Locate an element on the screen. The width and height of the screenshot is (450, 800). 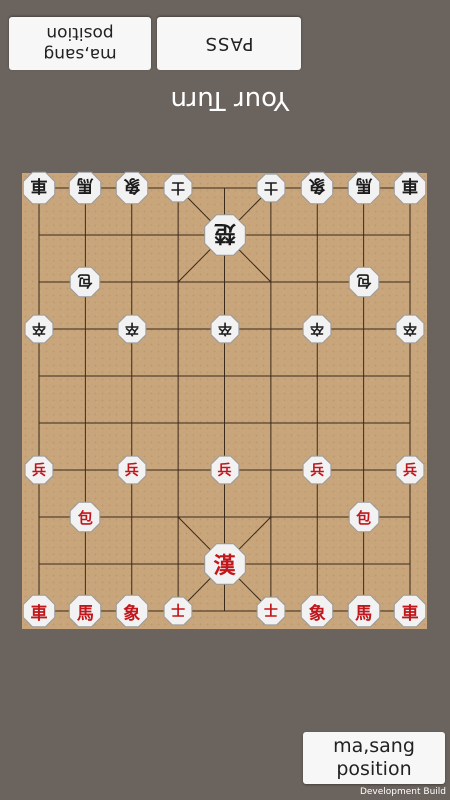
piece-glyph: 楚 is located at coordinates (224, 233).